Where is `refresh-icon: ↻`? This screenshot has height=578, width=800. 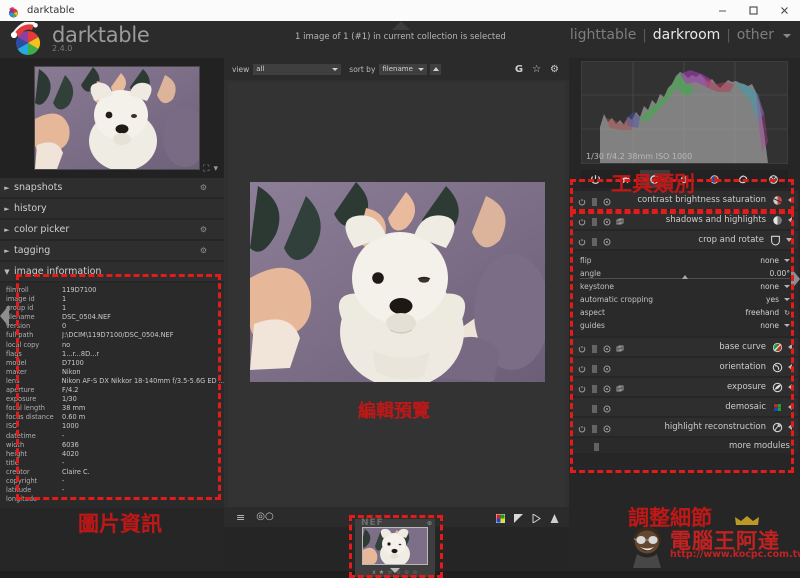
refresh-icon: ↻ is located at coordinates (787, 313).